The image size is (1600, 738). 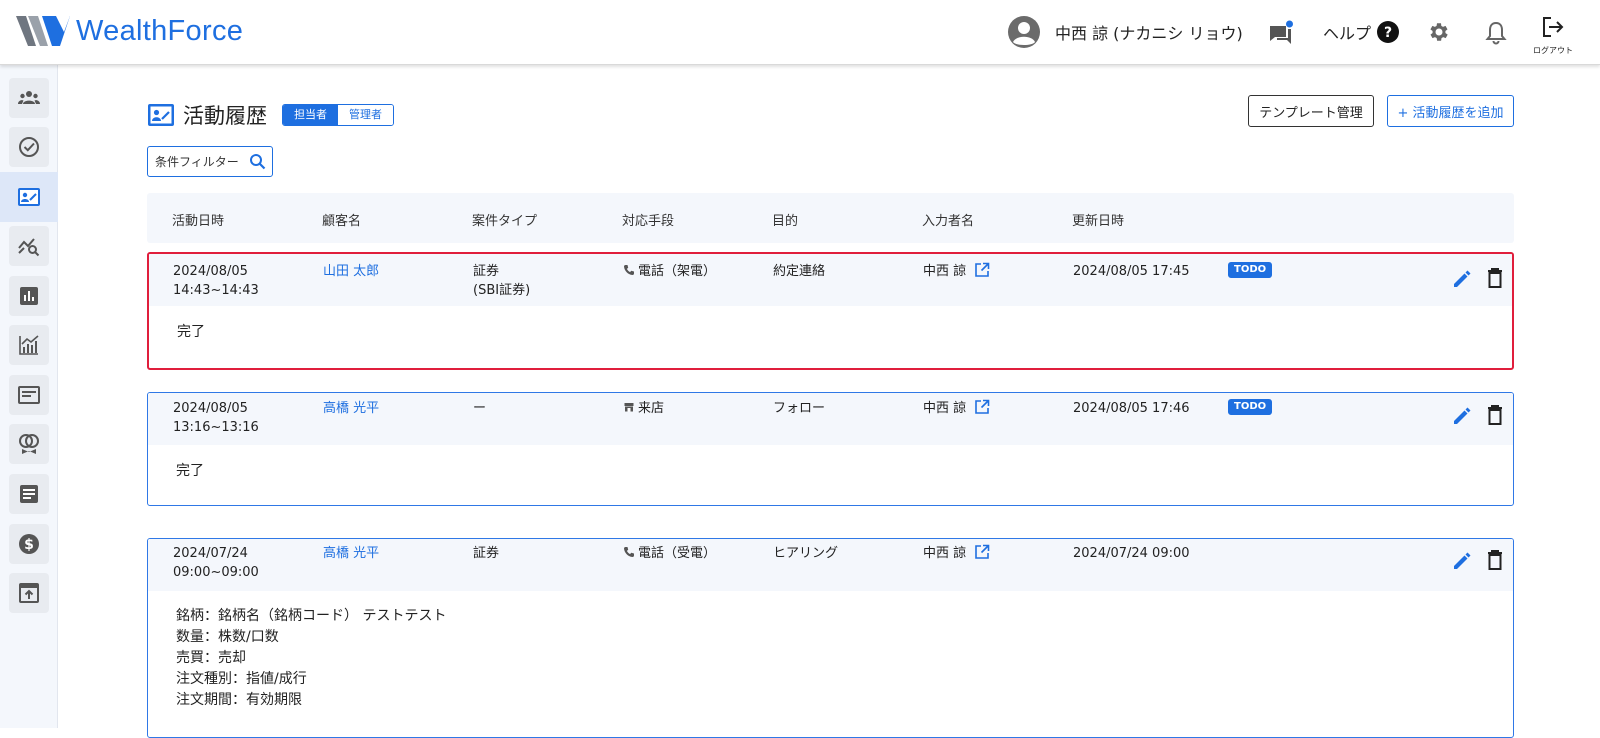 I want to click on help-button: ヘルプ ?, so click(x=1361, y=32).